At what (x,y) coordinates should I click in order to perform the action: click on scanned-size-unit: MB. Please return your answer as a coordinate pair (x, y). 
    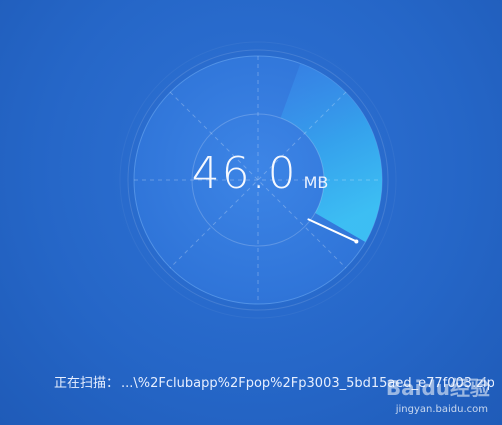
    Looking at the image, I should click on (316, 182).